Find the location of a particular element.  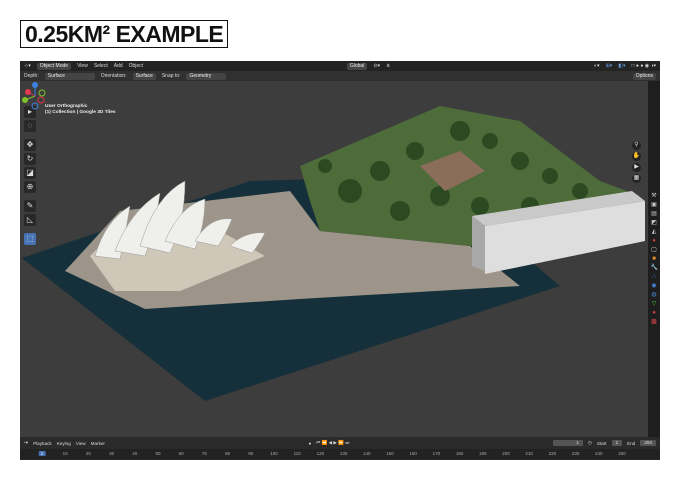

timeline-tick: 70 is located at coordinates (204, 453).